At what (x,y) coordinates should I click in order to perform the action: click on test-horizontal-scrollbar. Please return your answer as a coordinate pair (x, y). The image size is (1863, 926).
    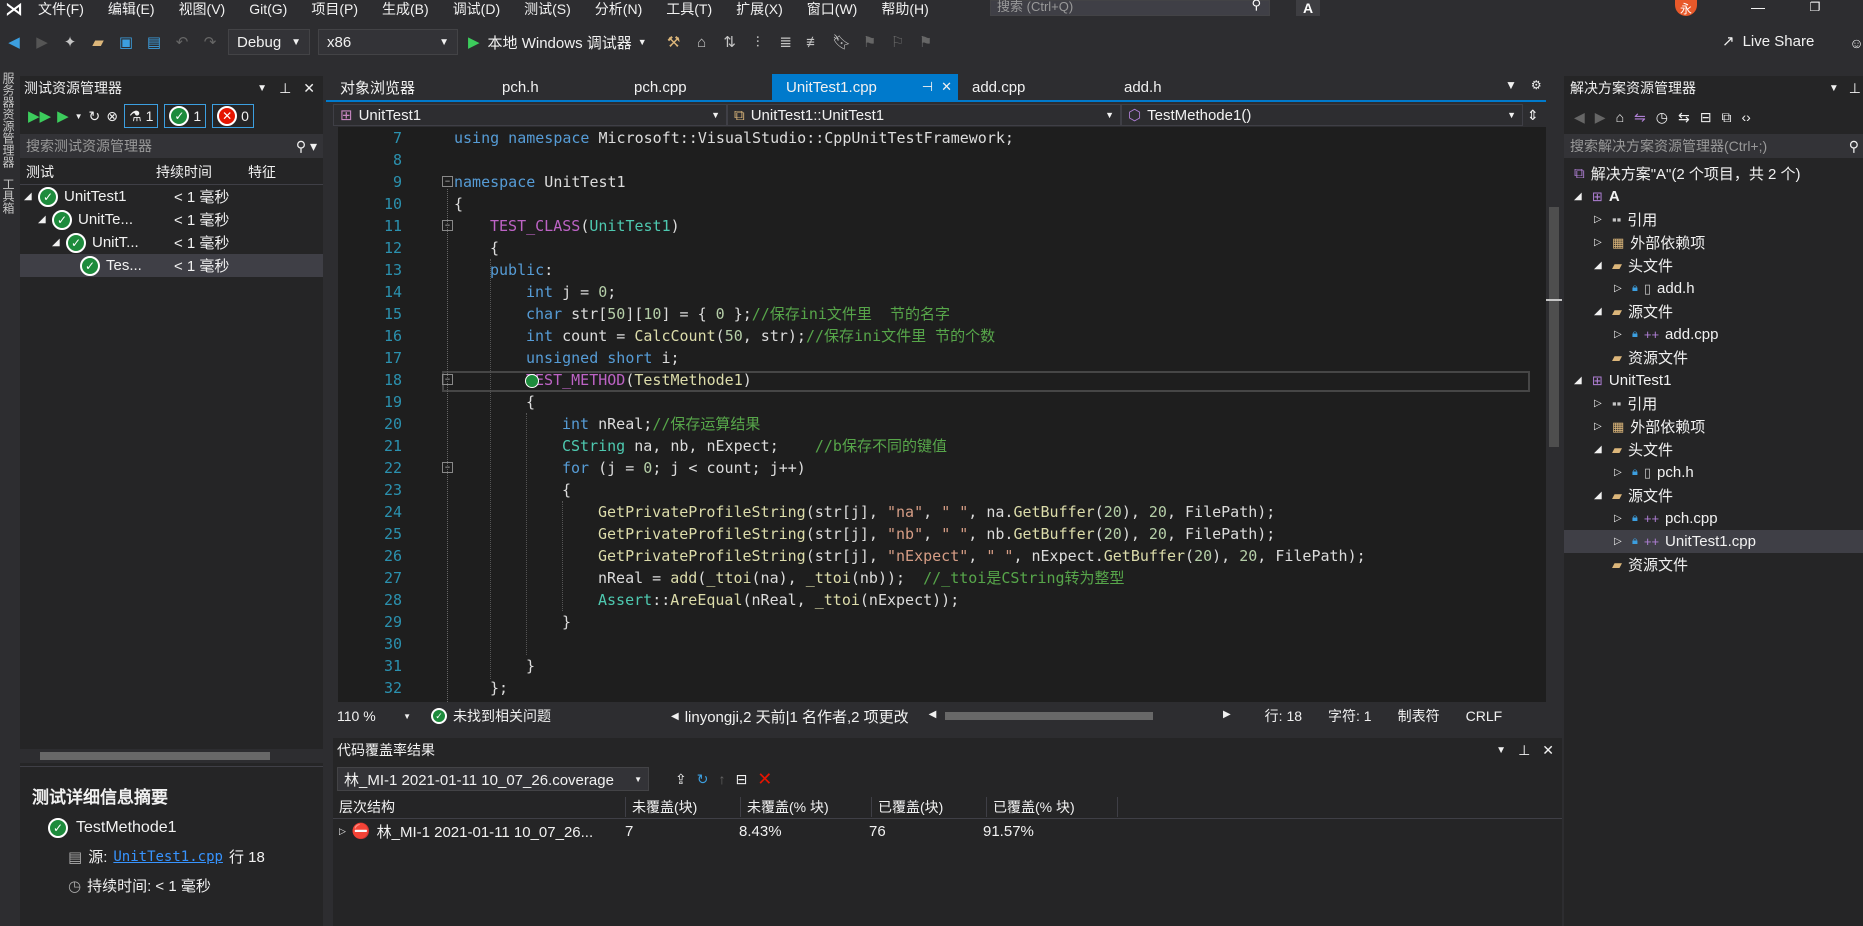
    Looking at the image, I should click on (171, 756).